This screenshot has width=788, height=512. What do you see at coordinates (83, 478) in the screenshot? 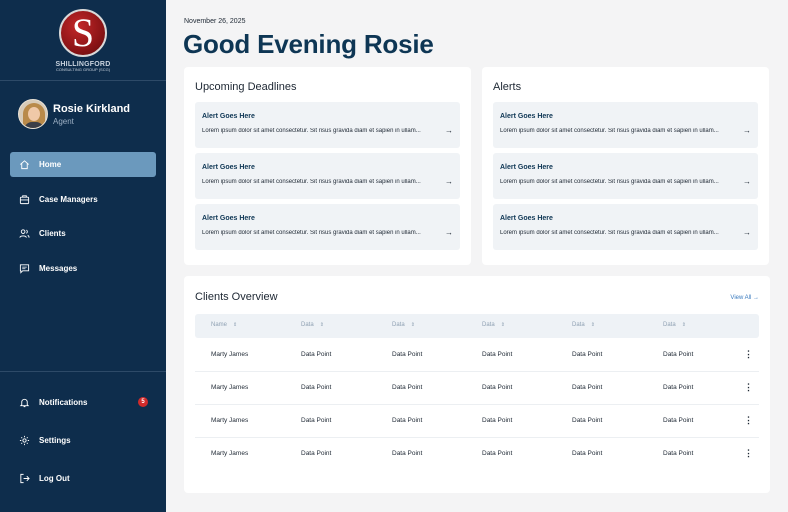
I see `sidebar-item-logout: Log Out` at bounding box center [83, 478].